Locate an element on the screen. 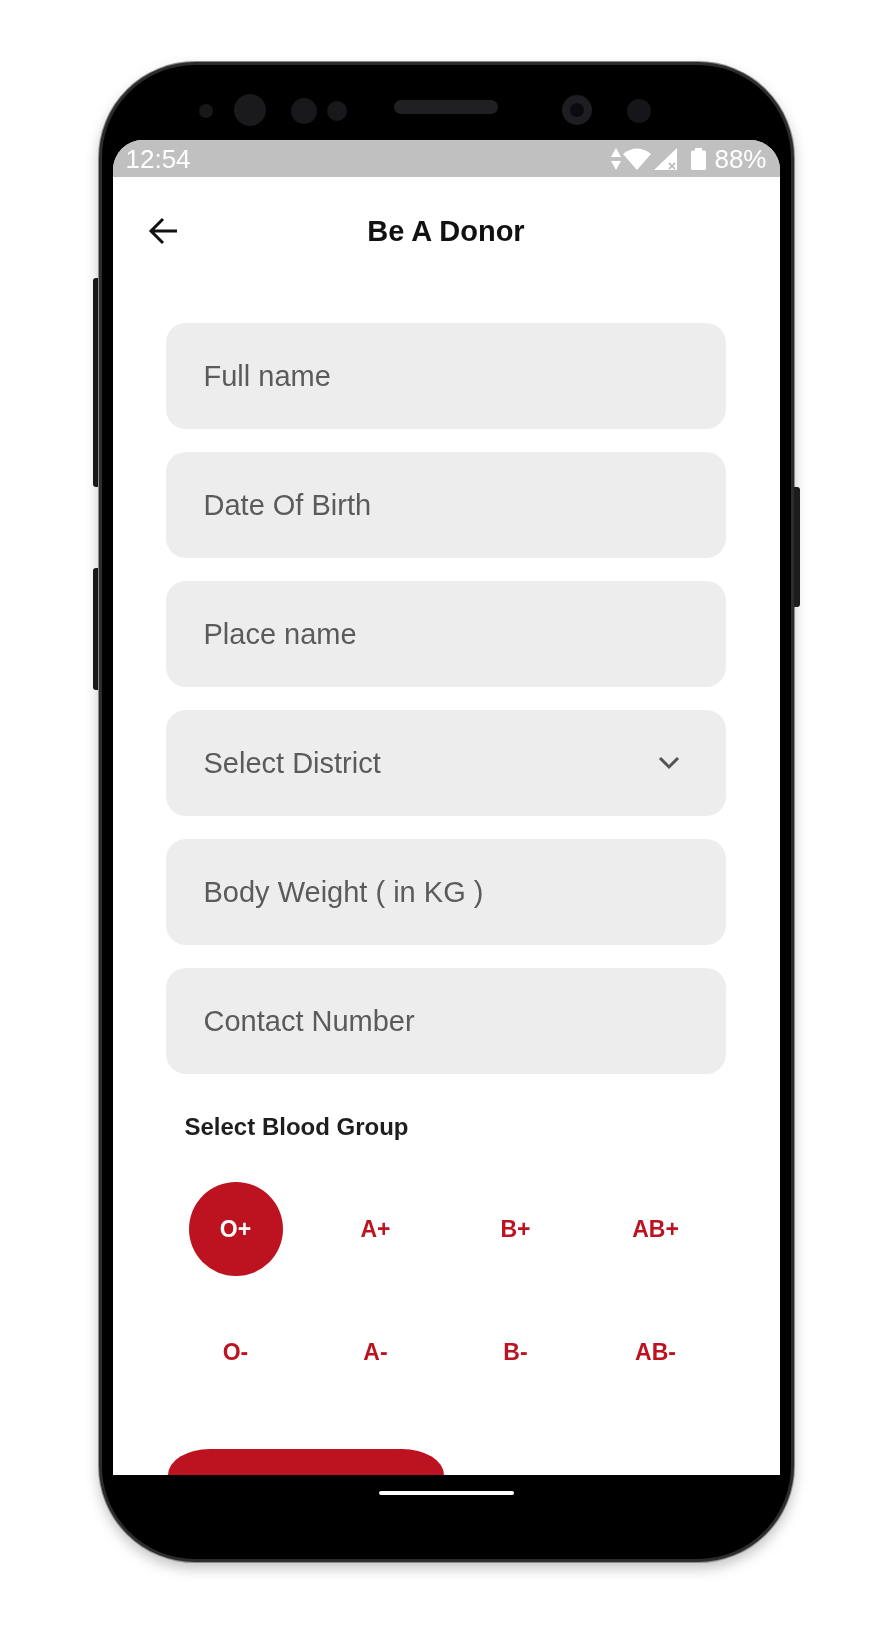 Image resolution: width=892 pixels, height=1627 pixels. blood-group-option: A+ is located at coordinates (375, 1229).